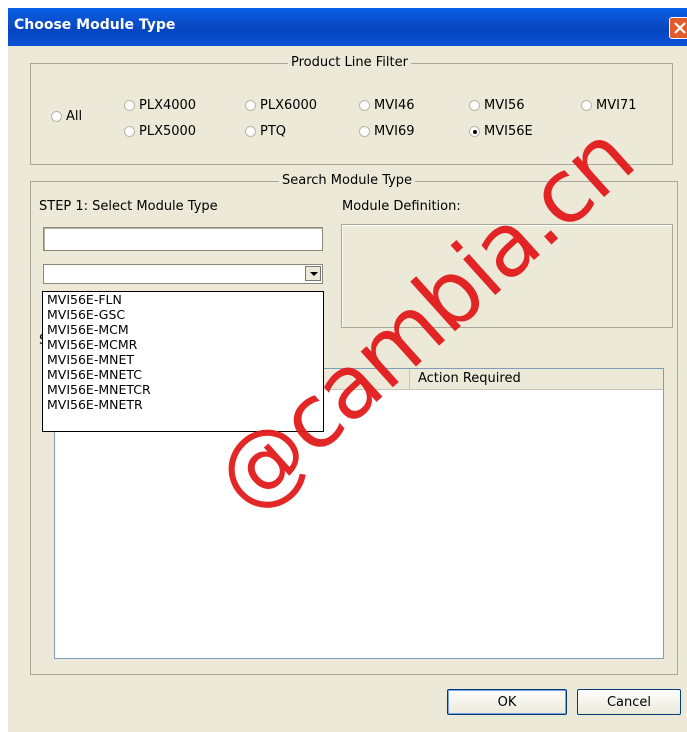 This screenshot has height=732, width=687. I want to click on radio-ptq: PTQ, so click(265, 131).